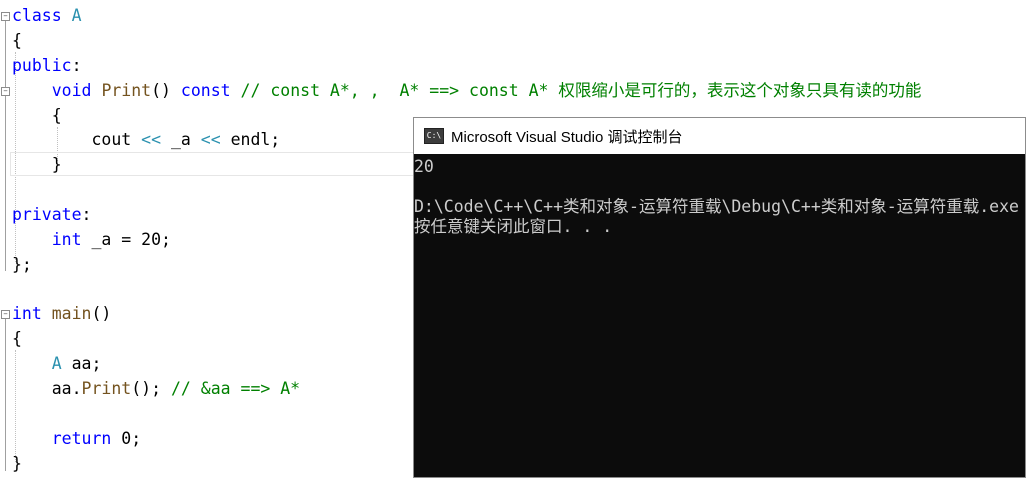 This screenshot has height=478, width=1026. What do you see at coordinates (5, 91) in the screenshot?
I see `fold-toggle-print: −` at bounding box center [5, 91].